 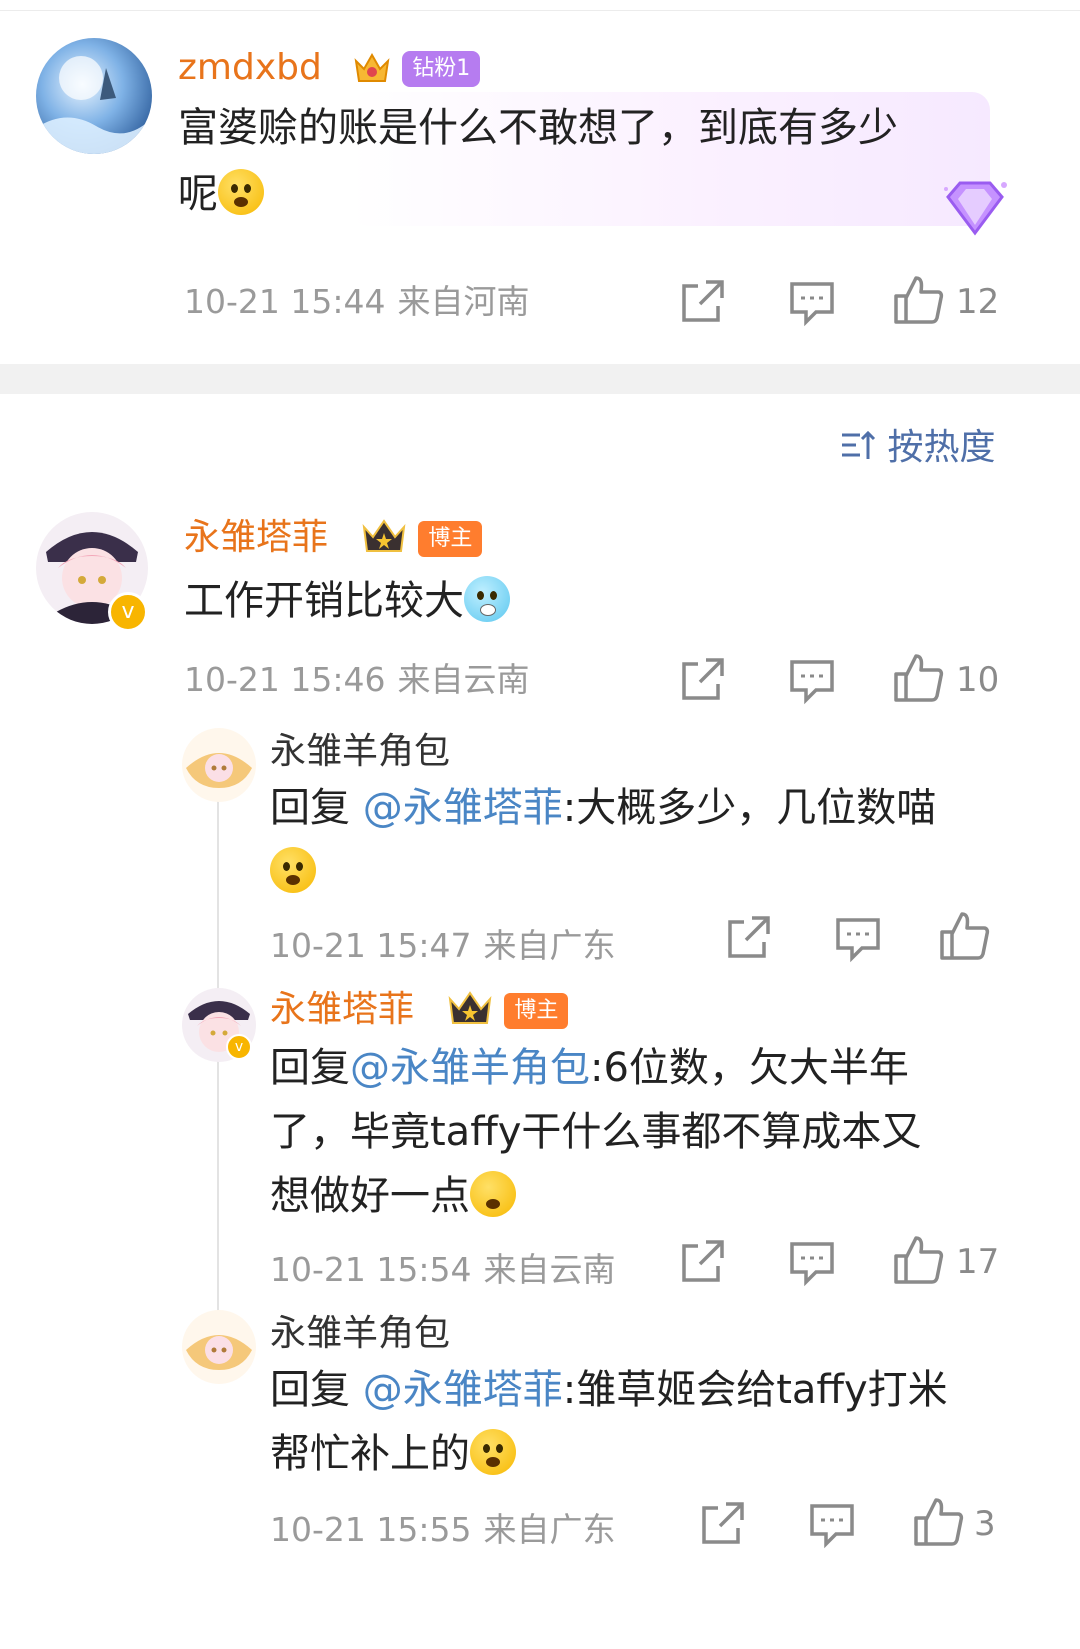 I want to click on reply-line-2: 帮忙补上的, so click(x=635, y=1454).